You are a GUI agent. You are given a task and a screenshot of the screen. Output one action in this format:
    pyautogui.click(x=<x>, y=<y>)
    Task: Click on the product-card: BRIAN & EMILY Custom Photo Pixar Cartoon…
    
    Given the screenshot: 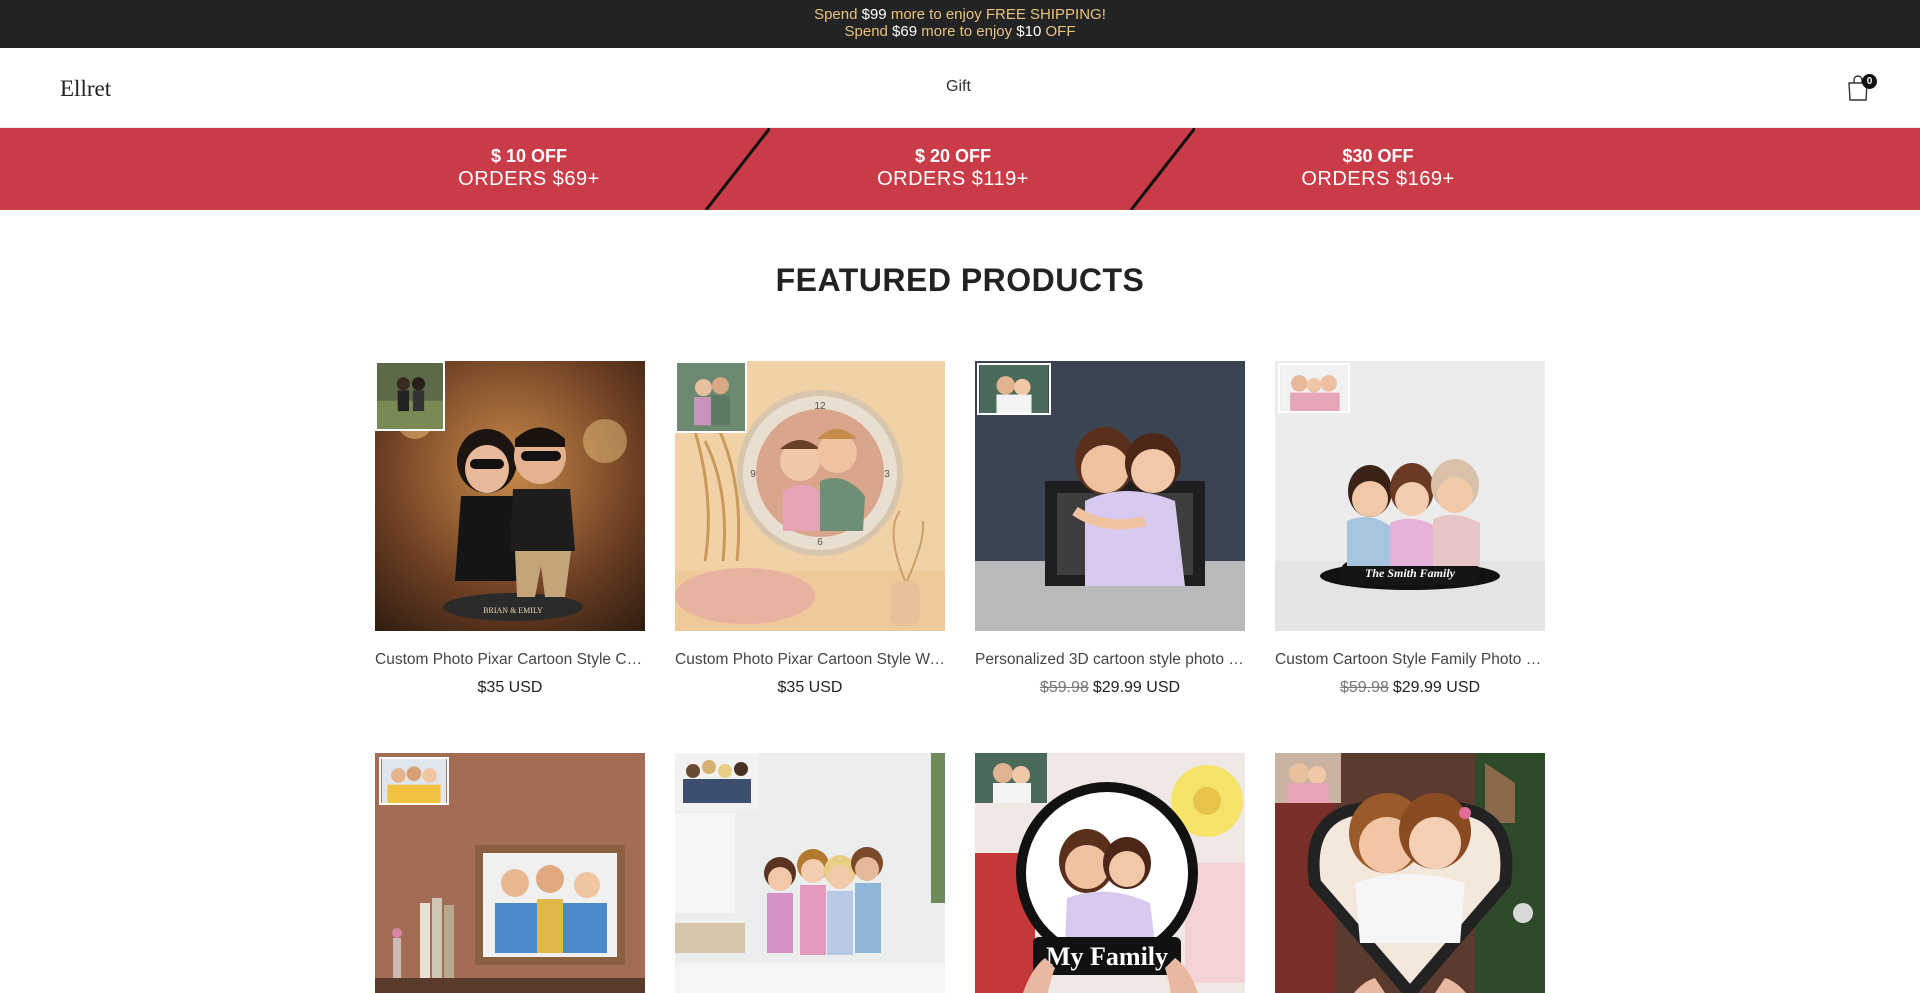 What is the action you would take?
    pyautogui.click(x=510, y=529)
    